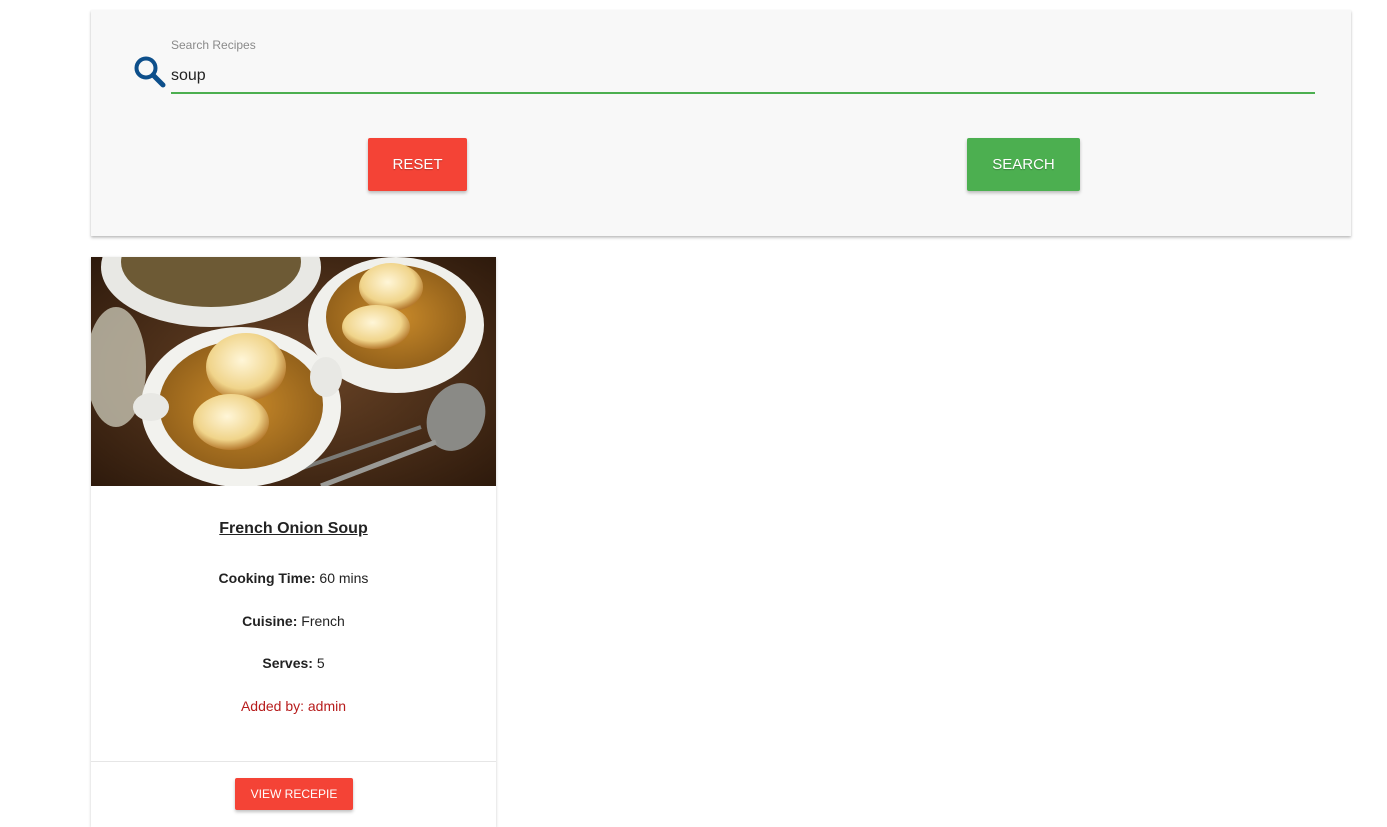 This screenshot has height=827, width=1387. Describe the element at coordinates (293, 371) in the screenshot. I see `recipe-image` at that location.